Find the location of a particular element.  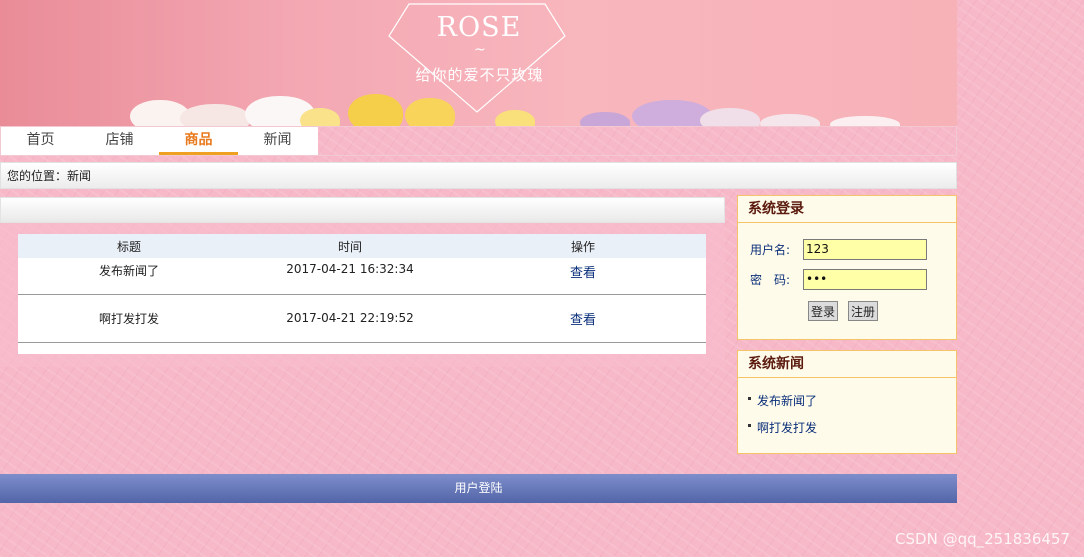

footer-link: 用户登陆 is located at coordinates (478, 488).